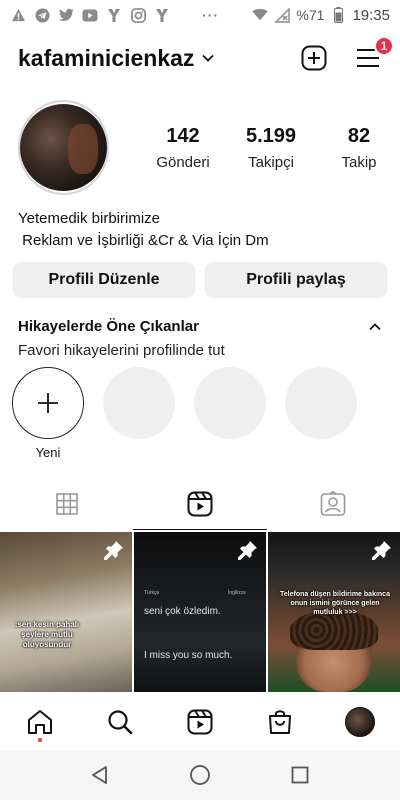 The image size is (400, 800). I want to click on back-icon, so click(100, 775).